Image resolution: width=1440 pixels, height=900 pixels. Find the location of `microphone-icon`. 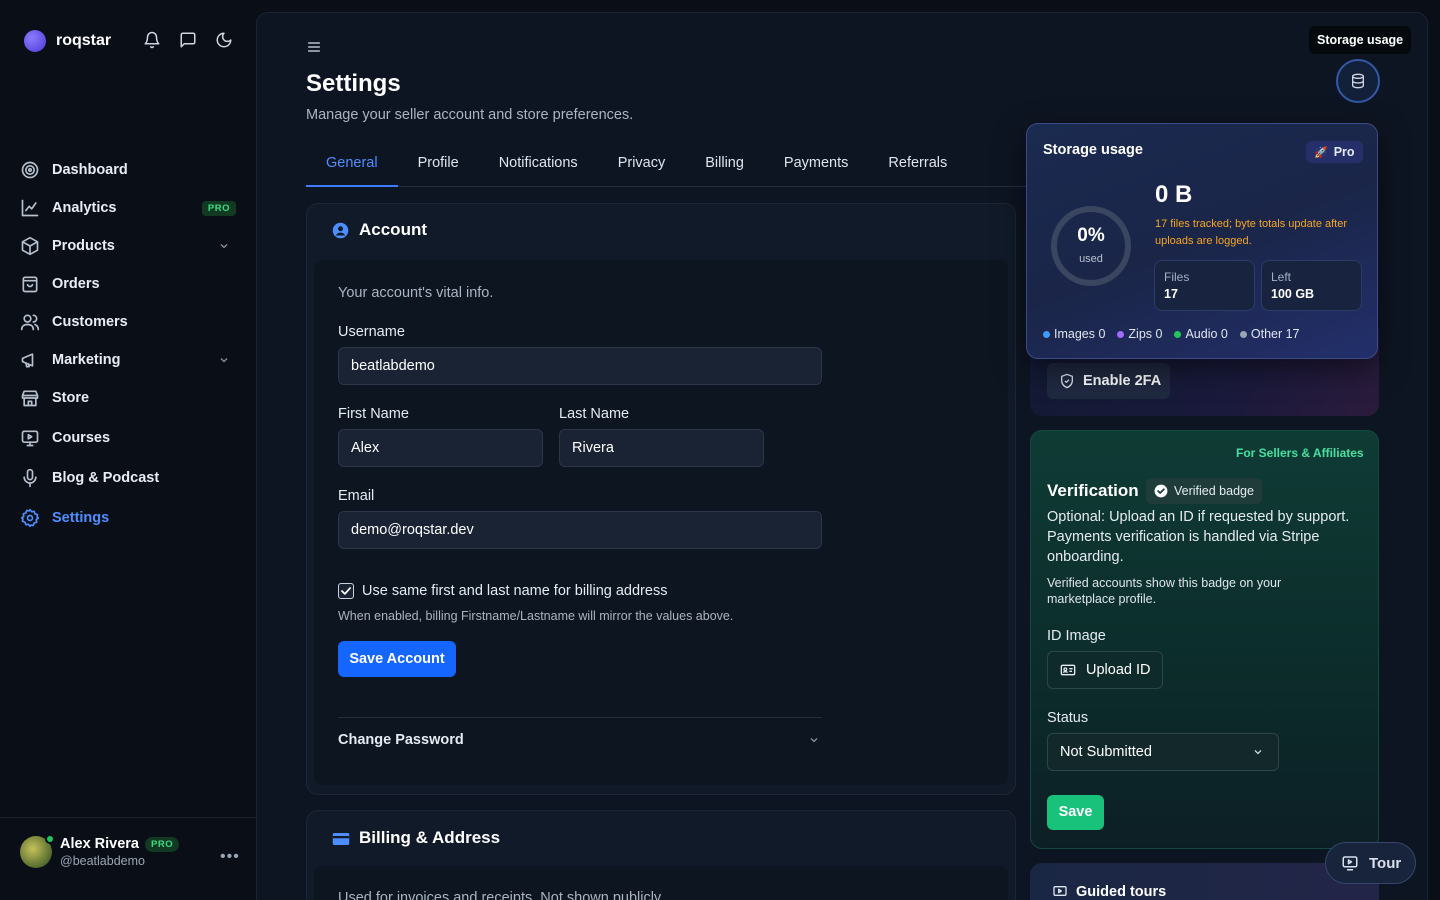

microphone-icon is located at coordinates (30, 478).